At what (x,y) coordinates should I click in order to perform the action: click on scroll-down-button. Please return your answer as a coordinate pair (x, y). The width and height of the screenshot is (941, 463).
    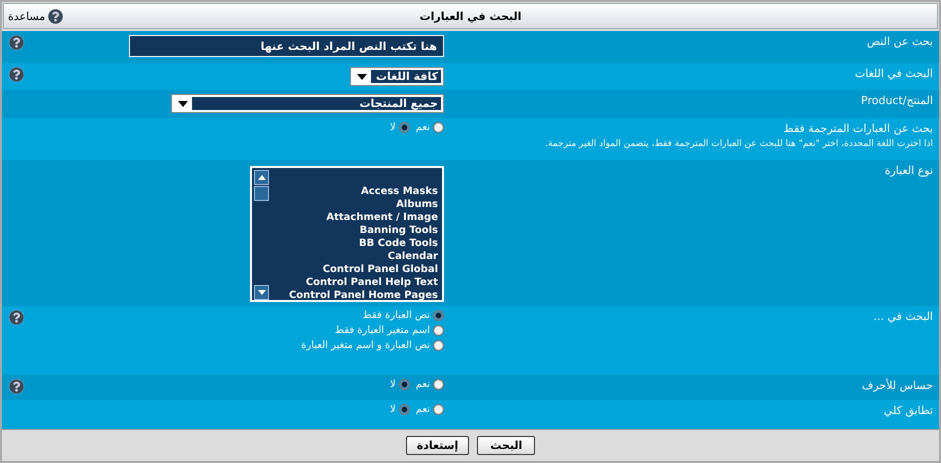
    Looking at the image, I should click on (261, 292).